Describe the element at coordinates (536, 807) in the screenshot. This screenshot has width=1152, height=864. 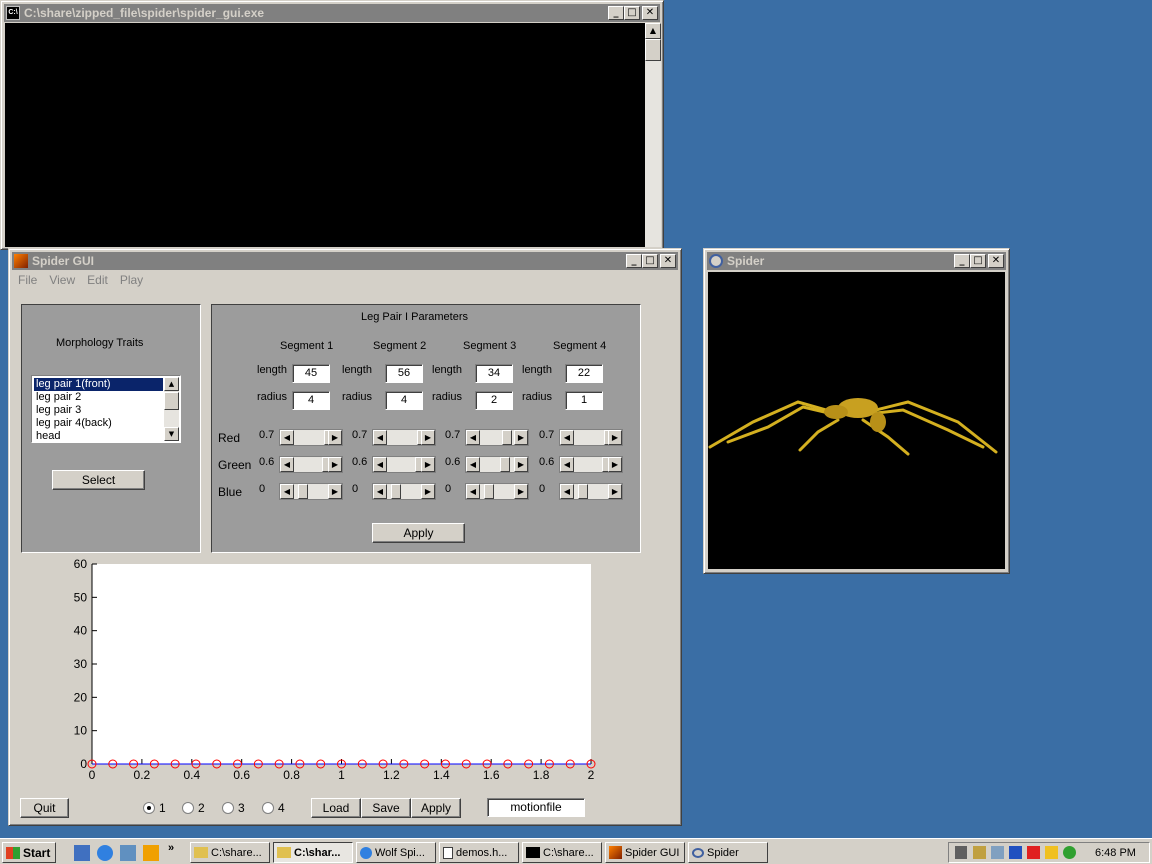
I see `motion-file-input: motionfile` at that location.